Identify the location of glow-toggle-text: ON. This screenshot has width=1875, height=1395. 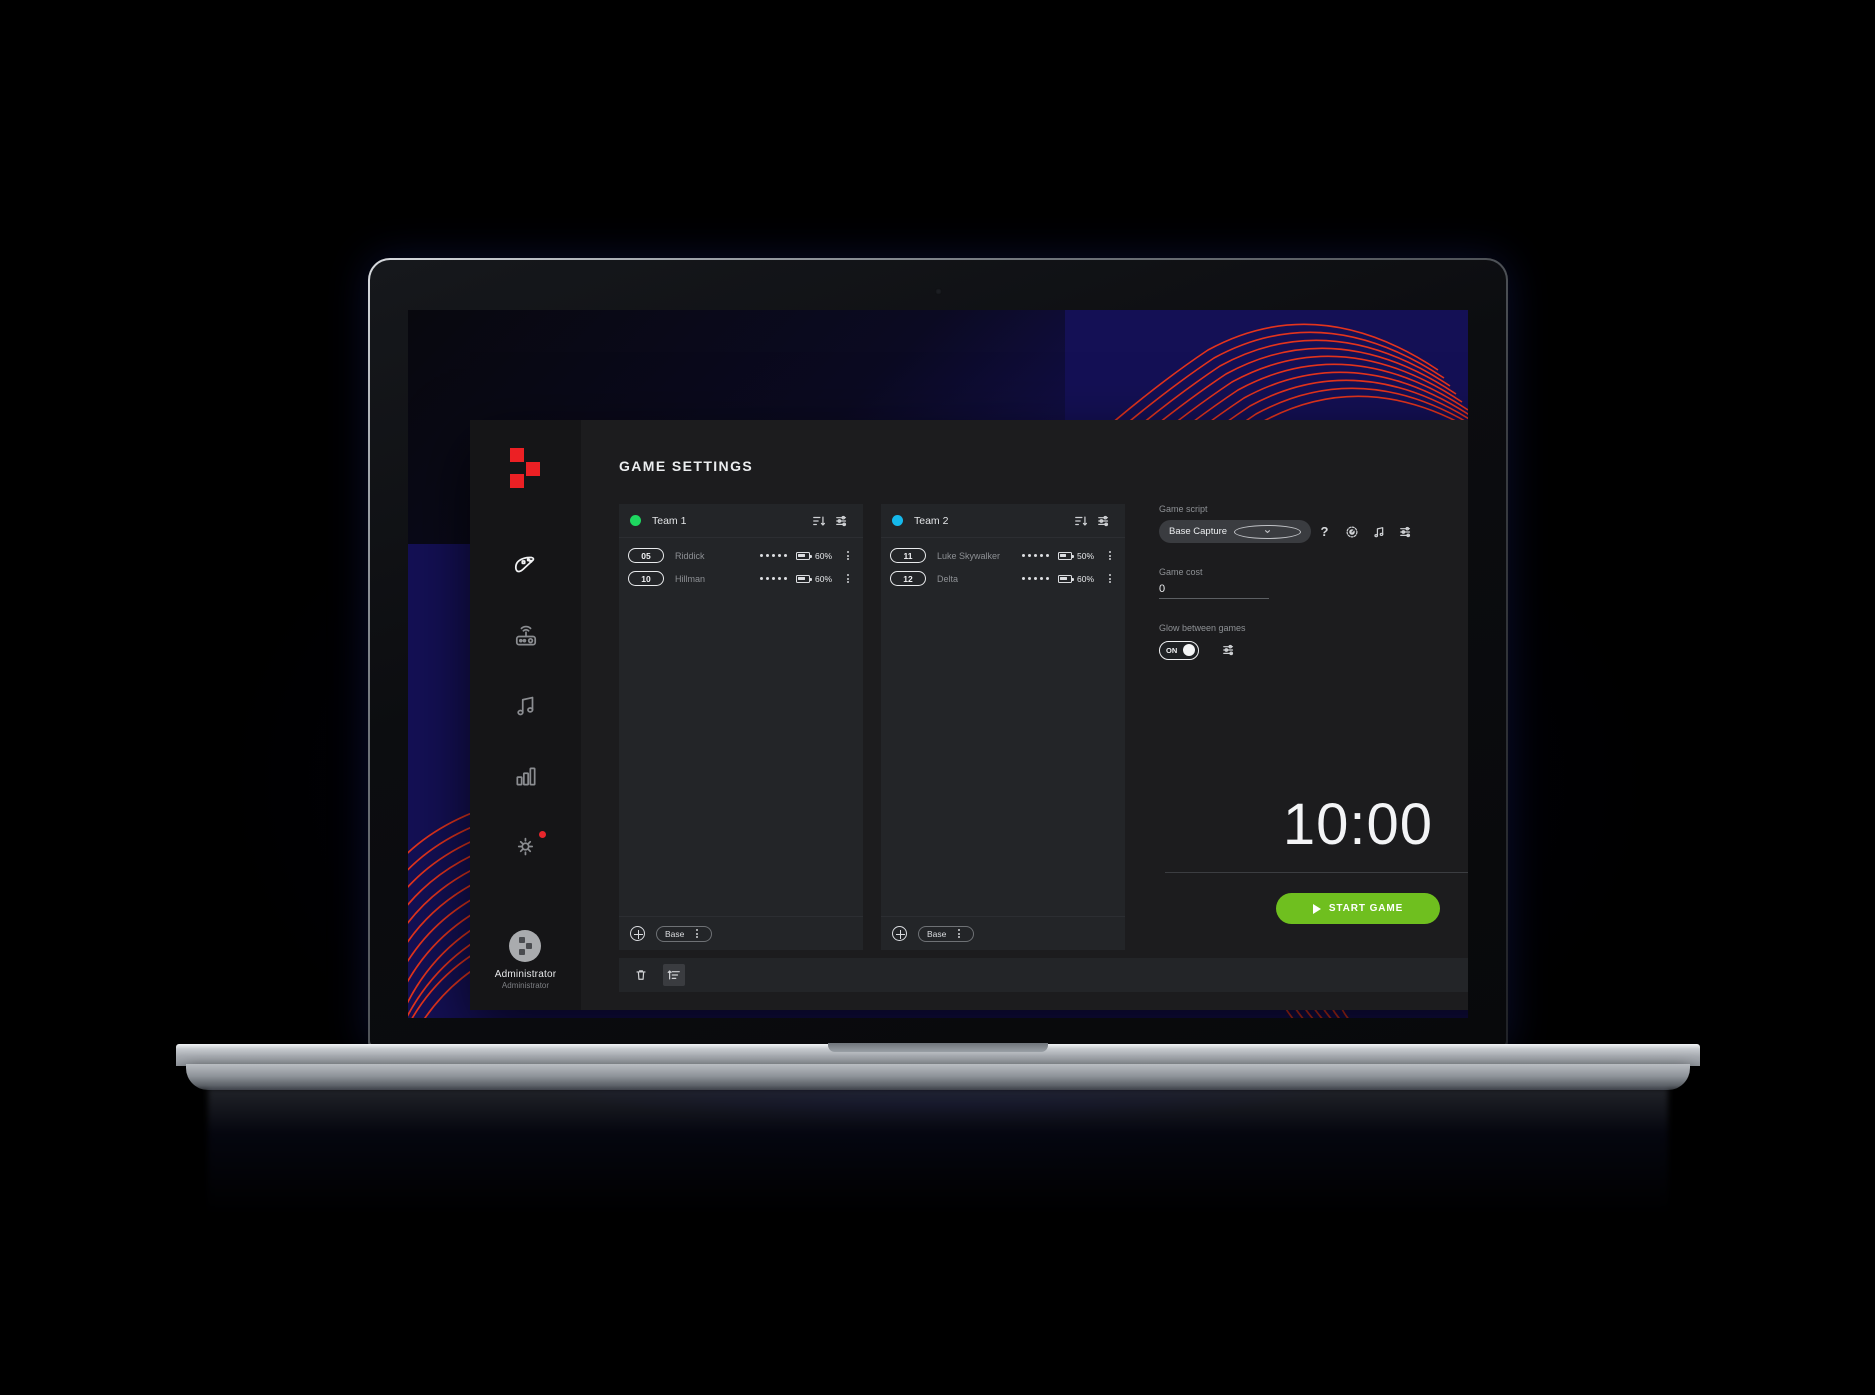
(1172, 650).